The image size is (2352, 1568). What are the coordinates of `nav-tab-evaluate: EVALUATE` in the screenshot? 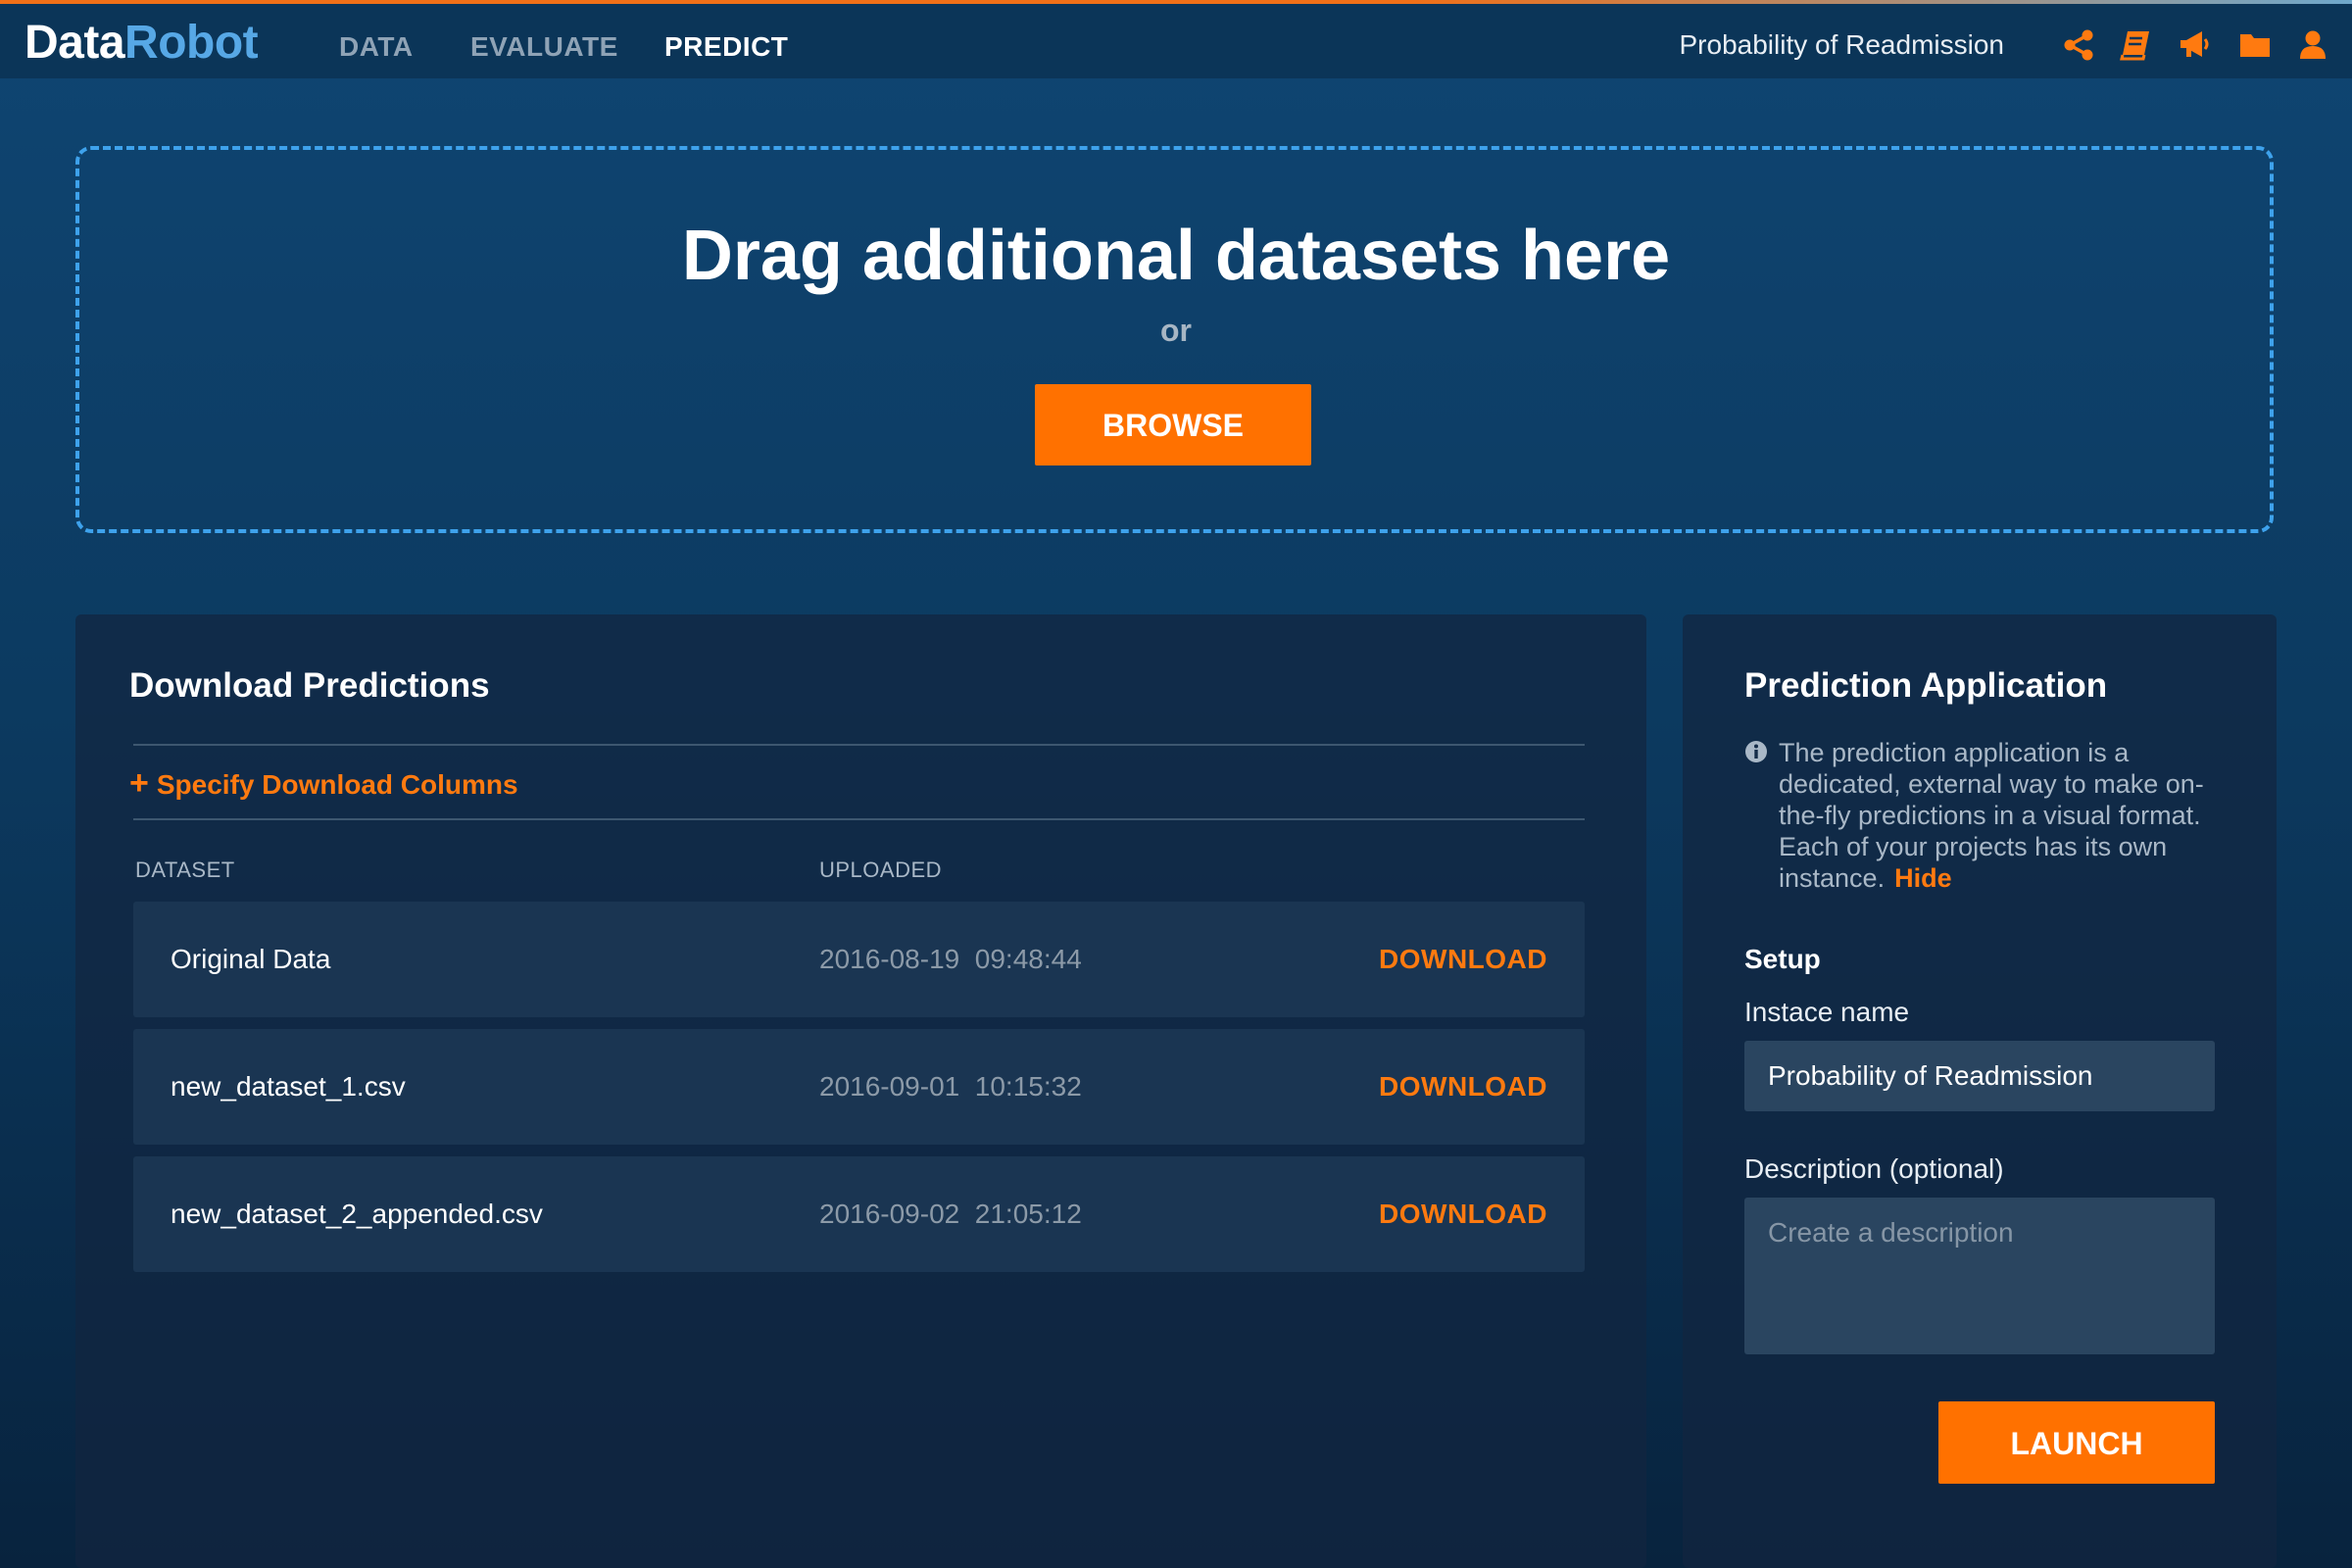 It's located at (544, 47).